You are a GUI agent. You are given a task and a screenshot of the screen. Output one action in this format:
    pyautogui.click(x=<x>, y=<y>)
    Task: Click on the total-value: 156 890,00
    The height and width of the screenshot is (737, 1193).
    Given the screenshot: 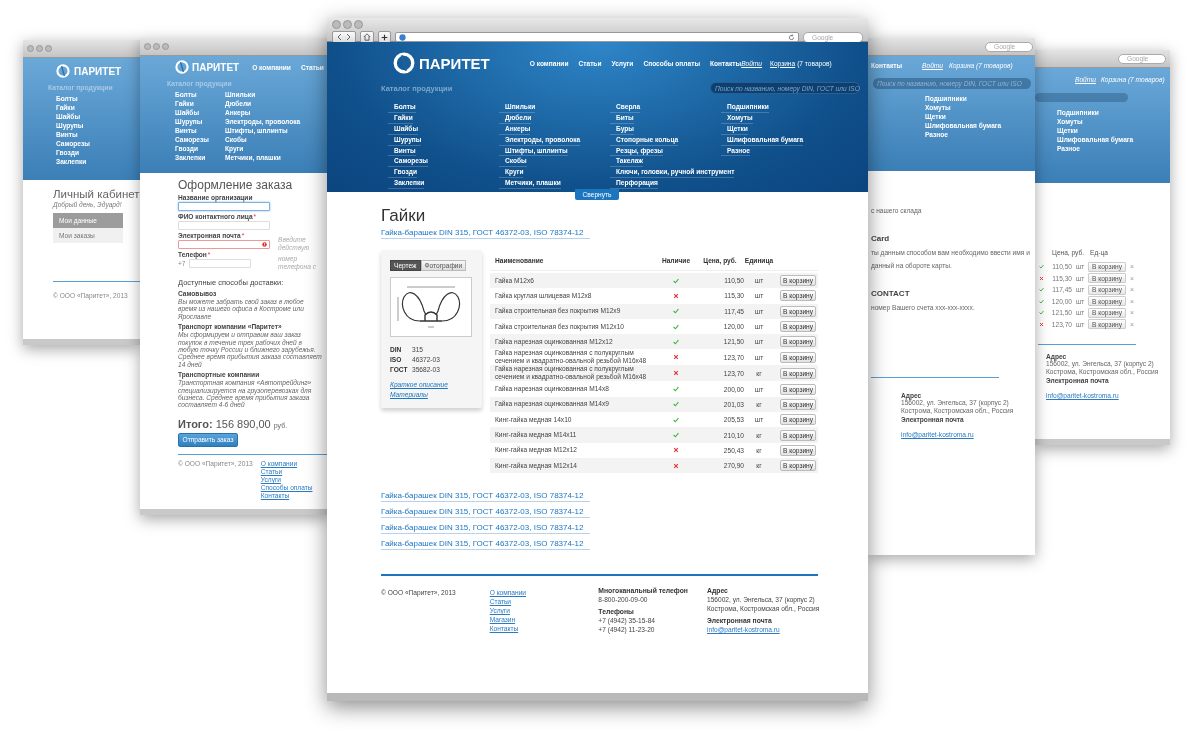 What is the action you would take?
    pyautogui.click(x=243, y=423)
    